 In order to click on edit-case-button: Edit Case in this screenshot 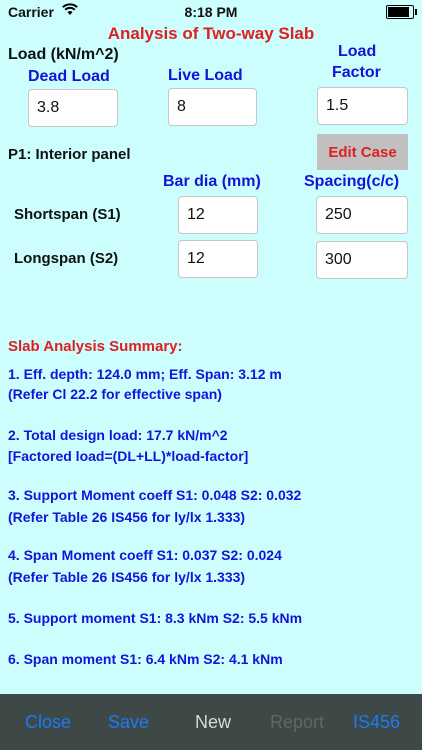, I will do `click(362, 152)`.